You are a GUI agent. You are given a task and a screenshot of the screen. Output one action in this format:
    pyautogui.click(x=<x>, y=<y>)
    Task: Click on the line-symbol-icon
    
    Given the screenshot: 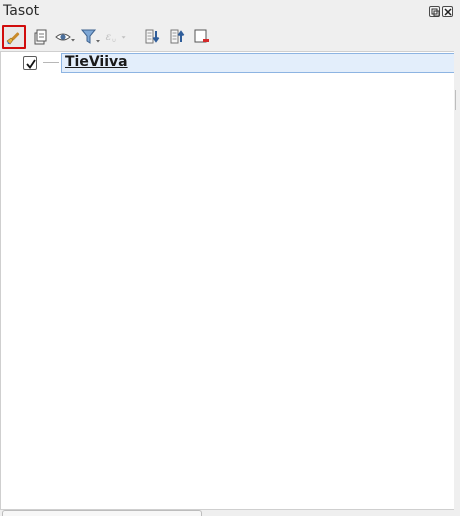 What is the action you would take?
    pyautogui.click(x=51, y=62)
    